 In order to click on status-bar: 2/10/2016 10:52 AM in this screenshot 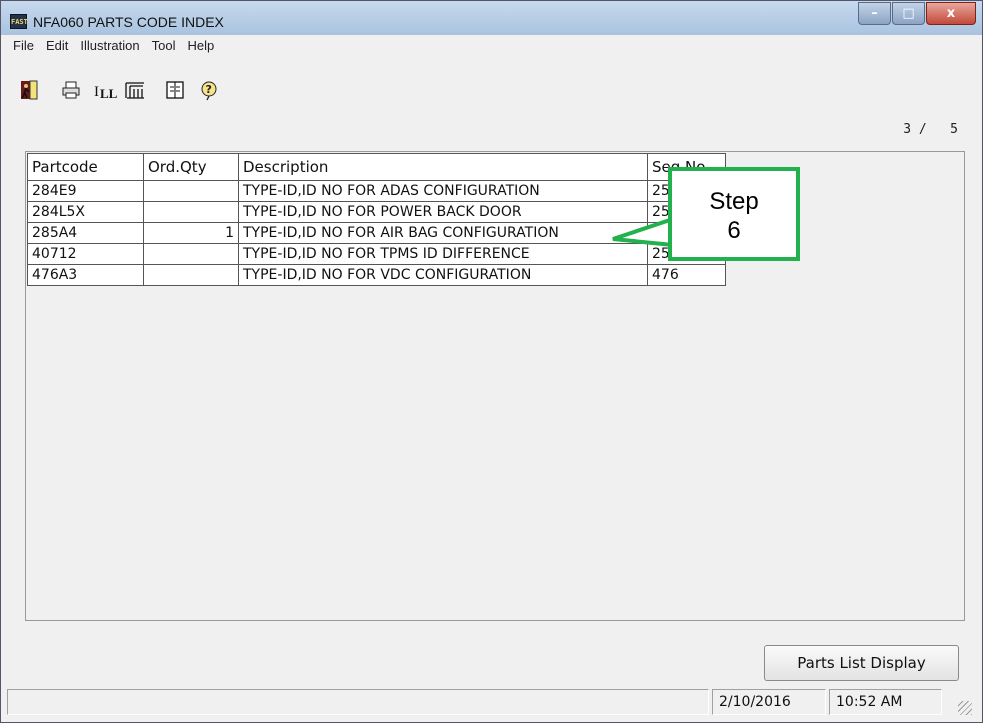, I will do `click(491, 704)`.